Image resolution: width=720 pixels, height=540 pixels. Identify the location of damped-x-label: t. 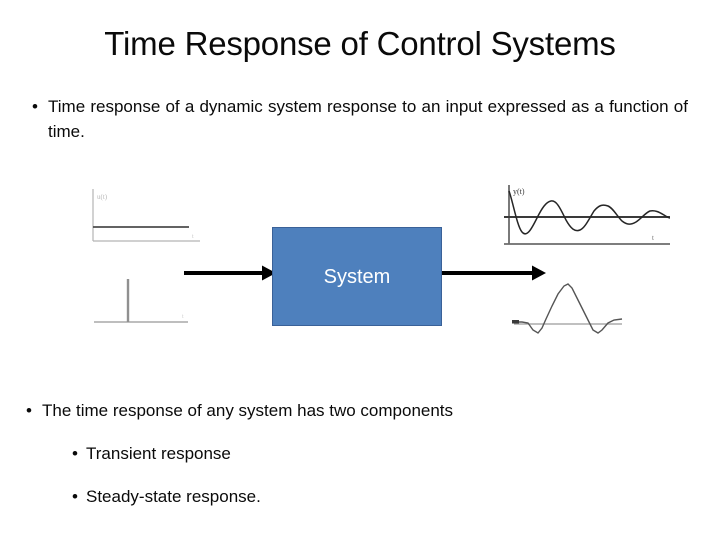
(653, 238).